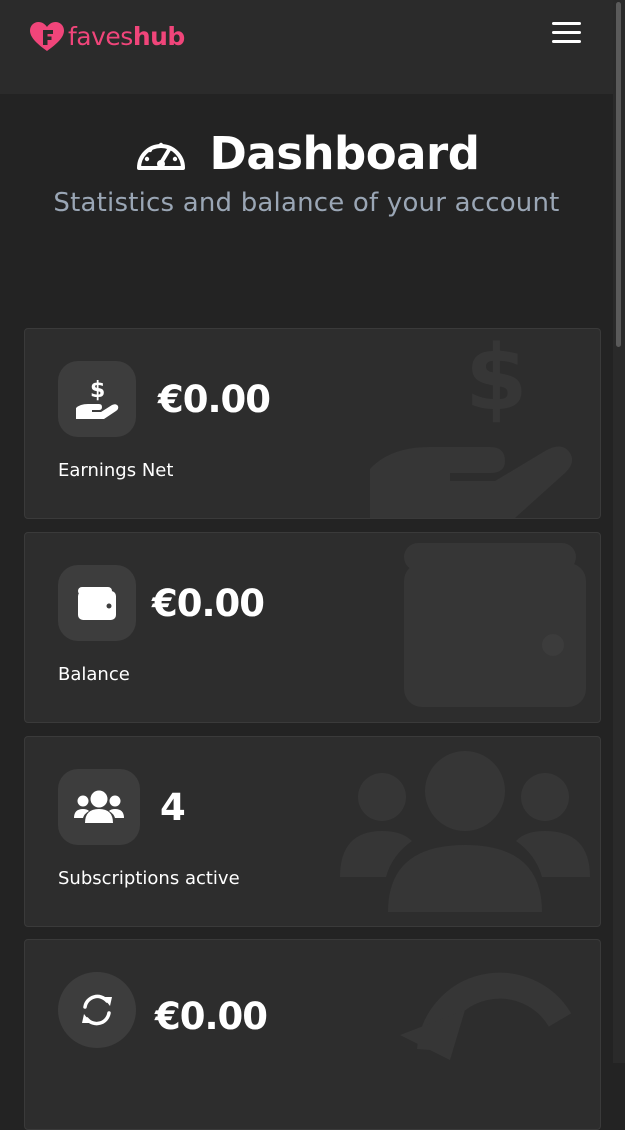  Describe the element at coordinates (47, 36) in the screenshot. I see `heart-f-logo-icon` at that location.